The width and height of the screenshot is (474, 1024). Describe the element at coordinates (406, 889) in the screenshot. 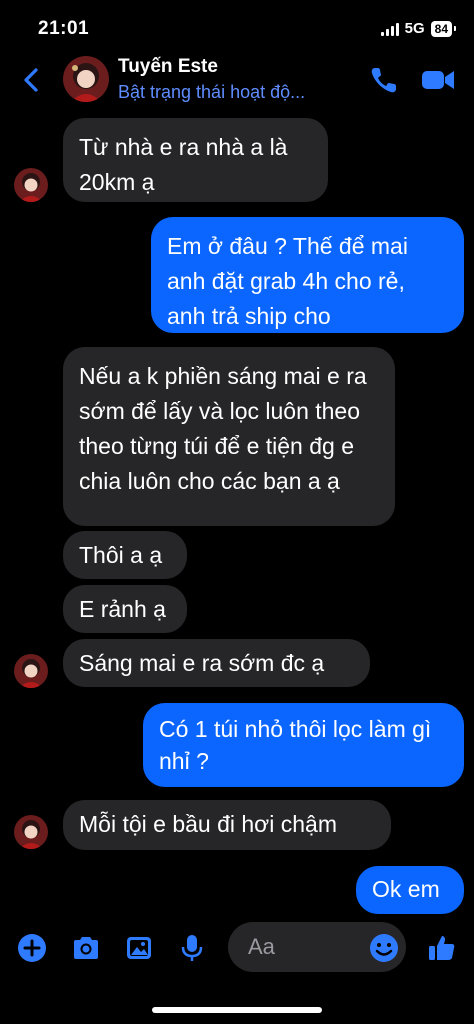

I see `message-text: Ok em` at that location.